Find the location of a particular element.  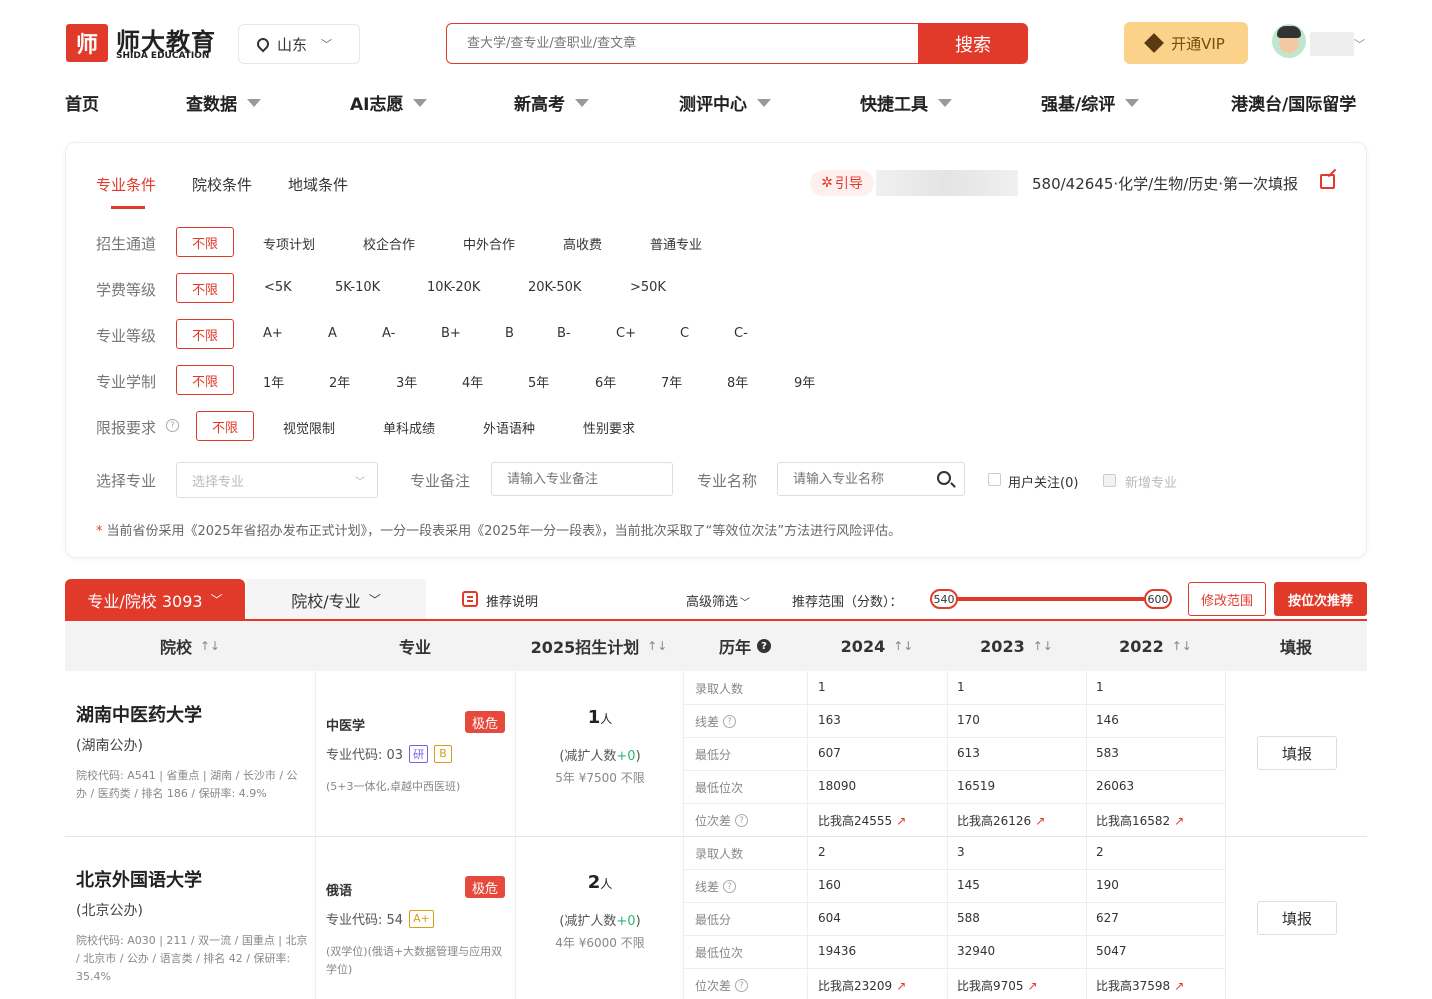

search-input is located at coordinates (683, 43).